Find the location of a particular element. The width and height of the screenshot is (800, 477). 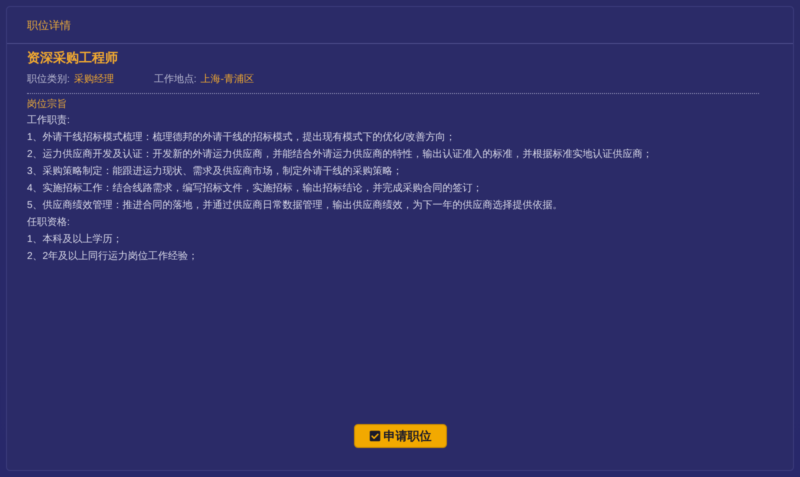

description-line: 1、外请干线招标模式梳理：梳理德邦的外请干线的招标模式，提出现有模式下的优化/改善方向； is located at coordinates (241, 137).